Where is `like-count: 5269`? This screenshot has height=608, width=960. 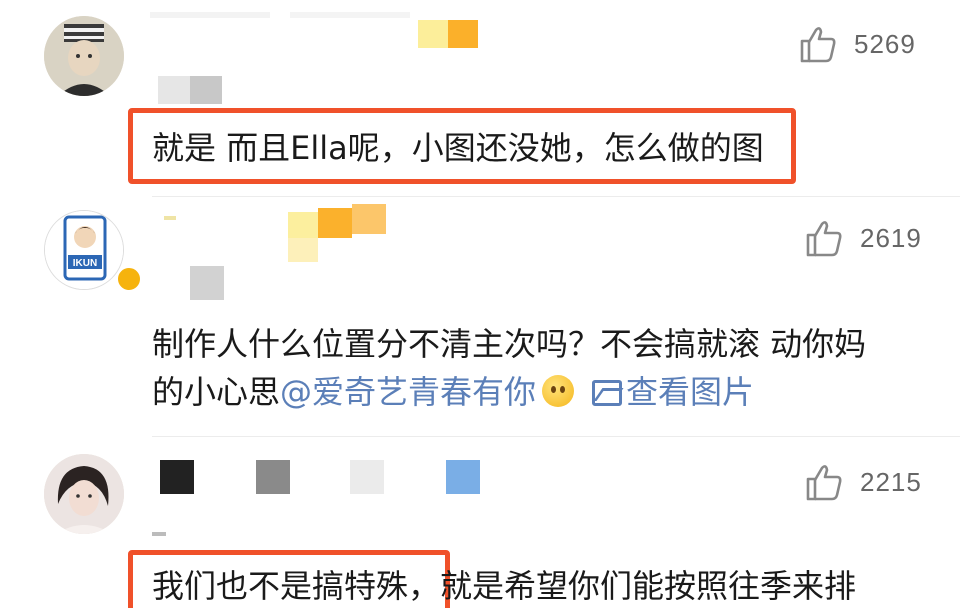
like-count: 5269 is located at coordinates (885, 43).